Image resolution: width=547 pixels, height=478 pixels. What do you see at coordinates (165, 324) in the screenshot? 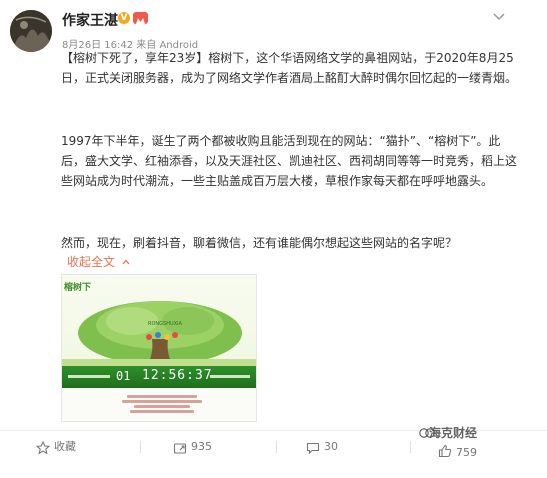
I see `site-name: RONGSHUXIA` at bounding box center [165, 324].